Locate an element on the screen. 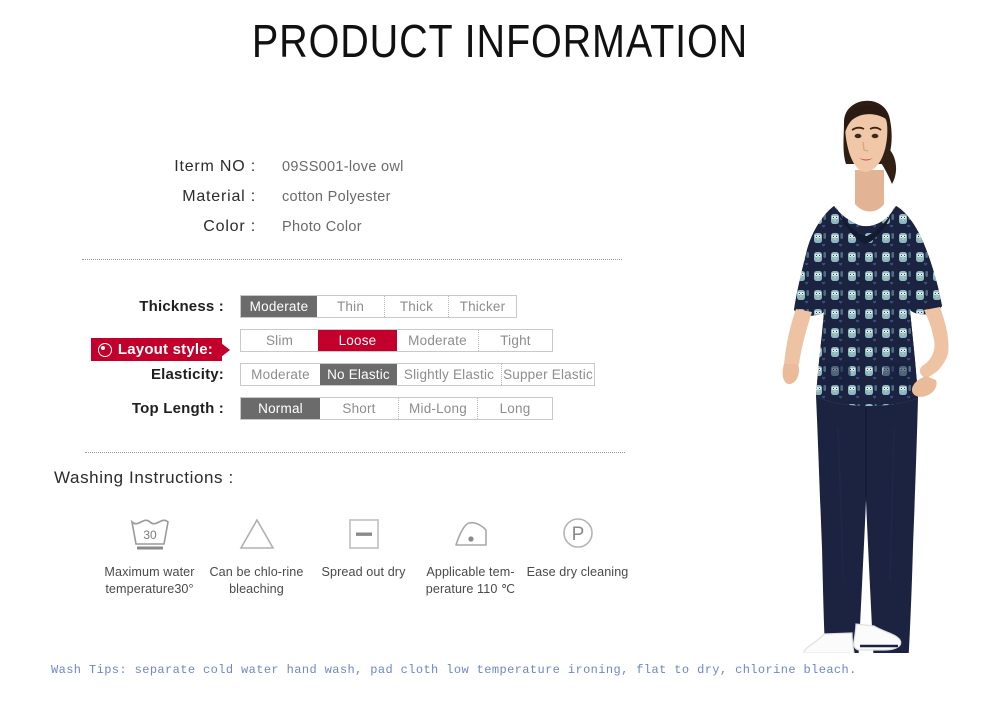 The height and width of the screenshot is (709, 1000). flat-dry-icon is located at coordinates (364, 533).